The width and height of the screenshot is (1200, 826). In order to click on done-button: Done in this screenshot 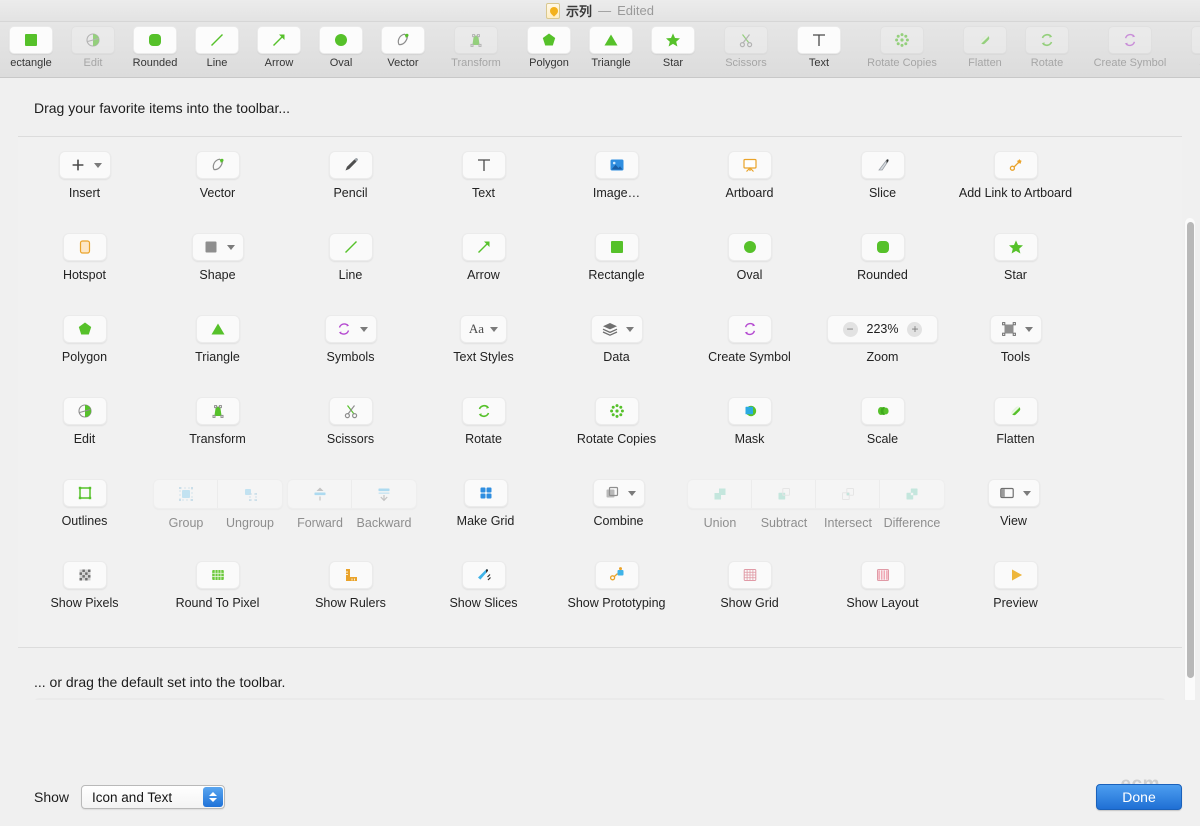, I will do `click(1139, 797)`.